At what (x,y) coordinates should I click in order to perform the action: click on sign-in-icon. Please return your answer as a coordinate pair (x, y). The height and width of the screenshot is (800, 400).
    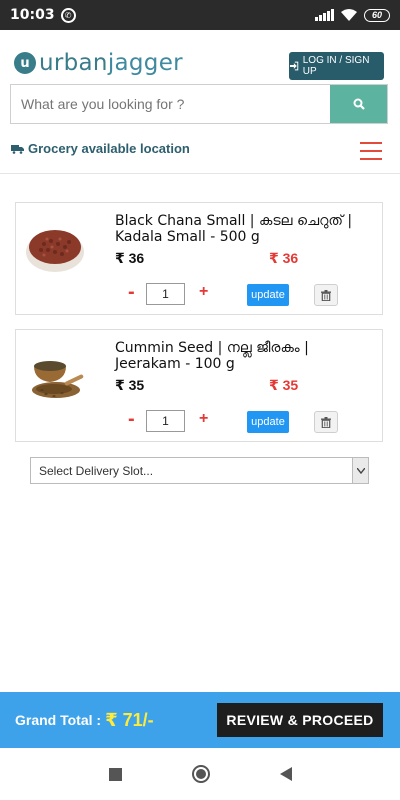
    Looking at the image, I should click on (294, 66).